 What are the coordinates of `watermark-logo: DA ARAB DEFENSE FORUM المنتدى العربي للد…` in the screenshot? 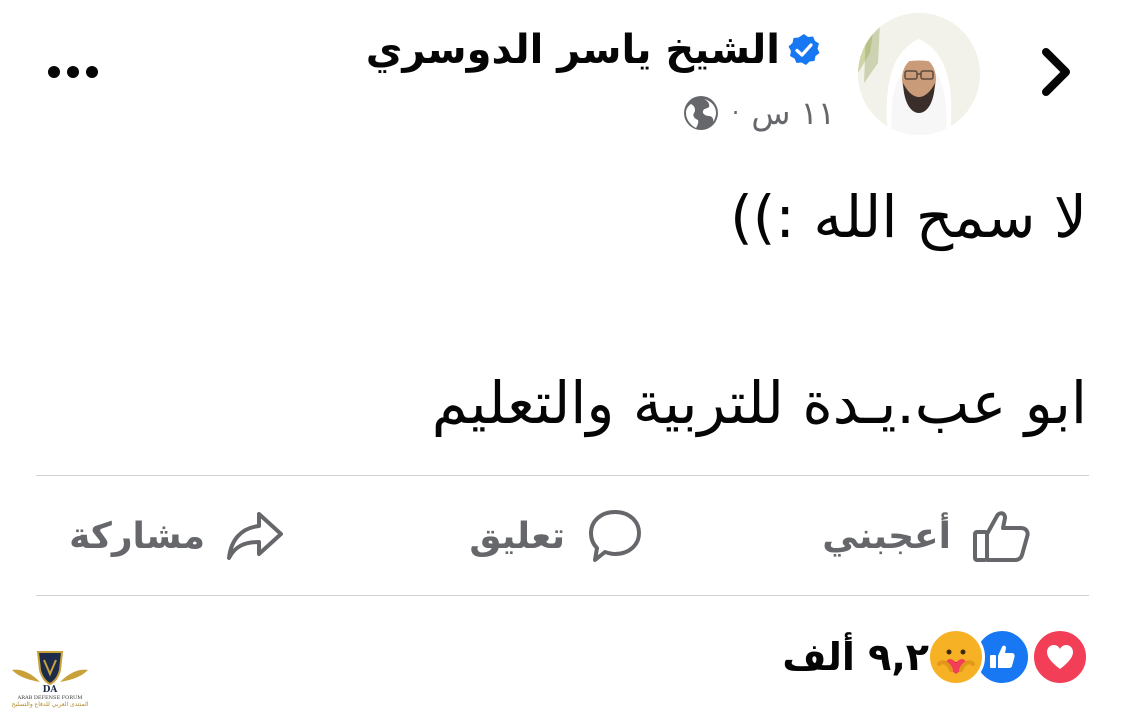 It's located at (50, 681).